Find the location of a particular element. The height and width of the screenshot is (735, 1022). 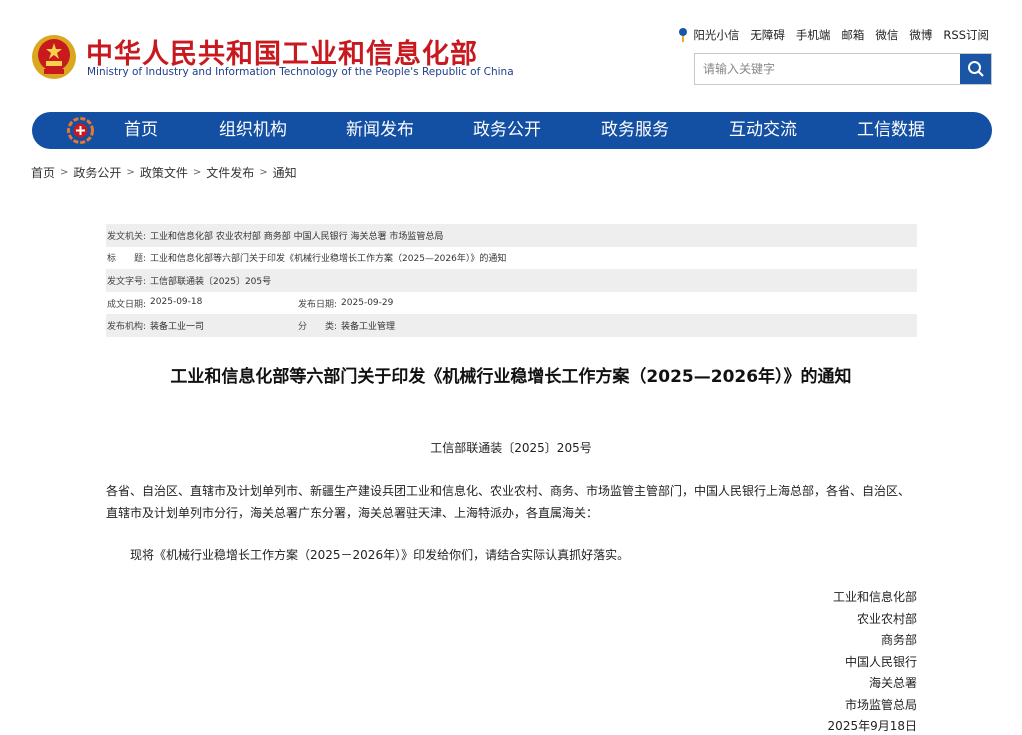

signing-date: 2025年9月18日 is located at coordinates (872, 726).